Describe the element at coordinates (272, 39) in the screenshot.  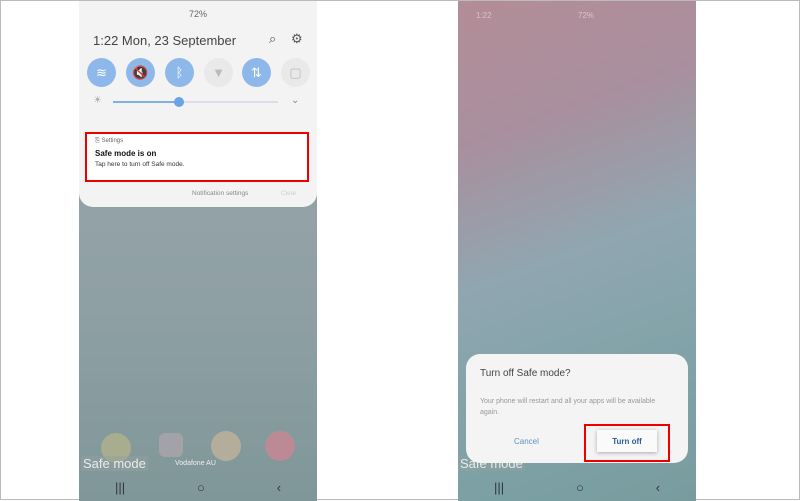
I see `search-icon: ⌕` at that location.